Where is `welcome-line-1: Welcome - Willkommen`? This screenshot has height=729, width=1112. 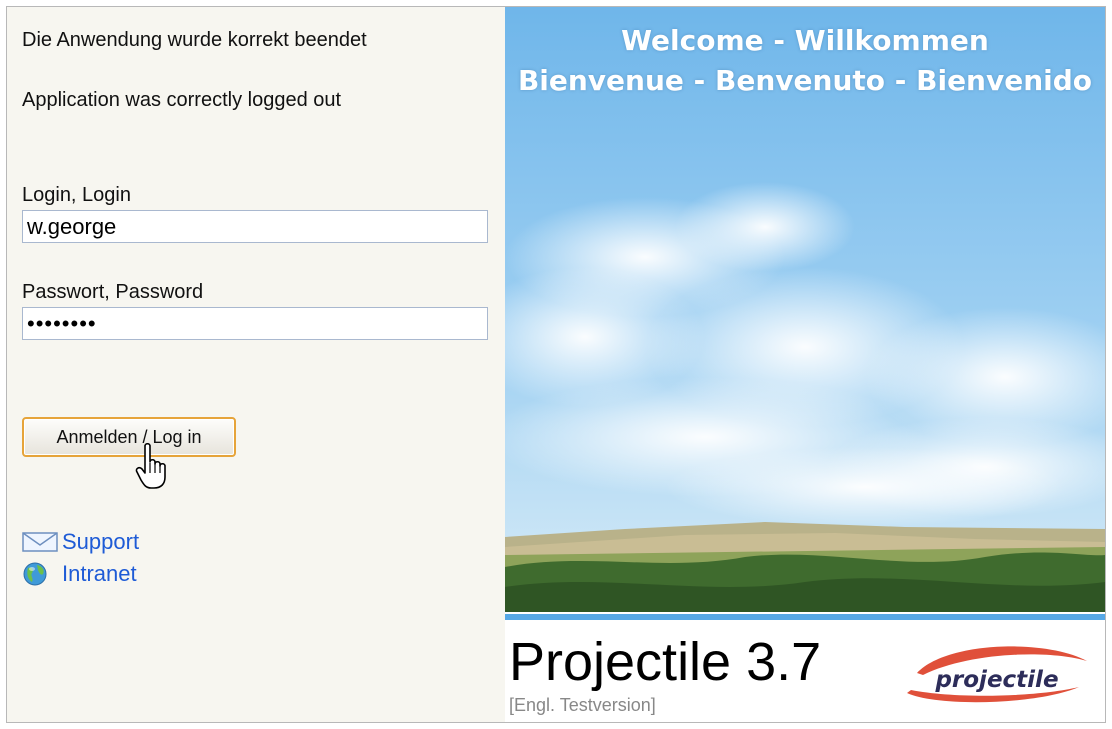 welcome-line-1: Welcome - Willkommen is located at coordinates (805, 40).